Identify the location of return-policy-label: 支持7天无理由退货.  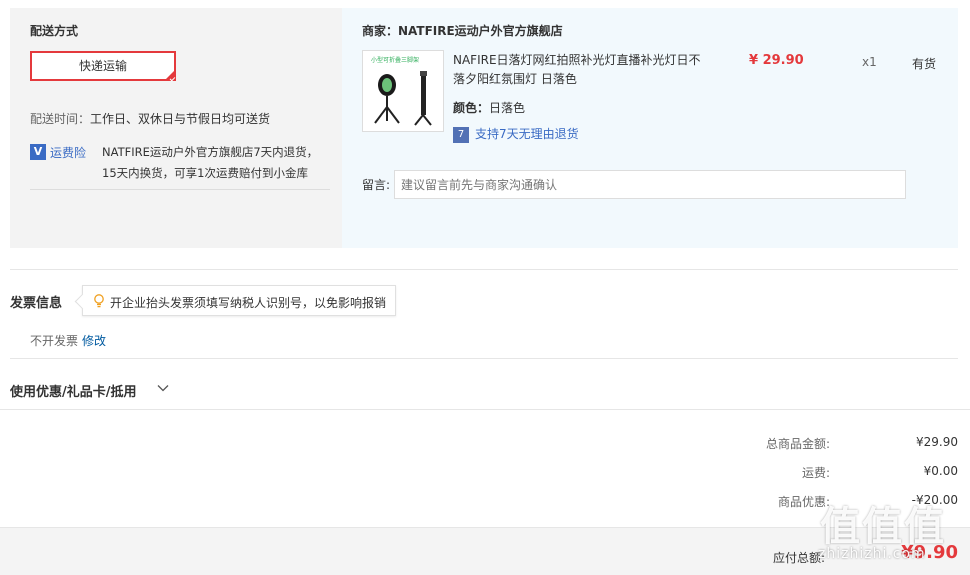
(527, 134).